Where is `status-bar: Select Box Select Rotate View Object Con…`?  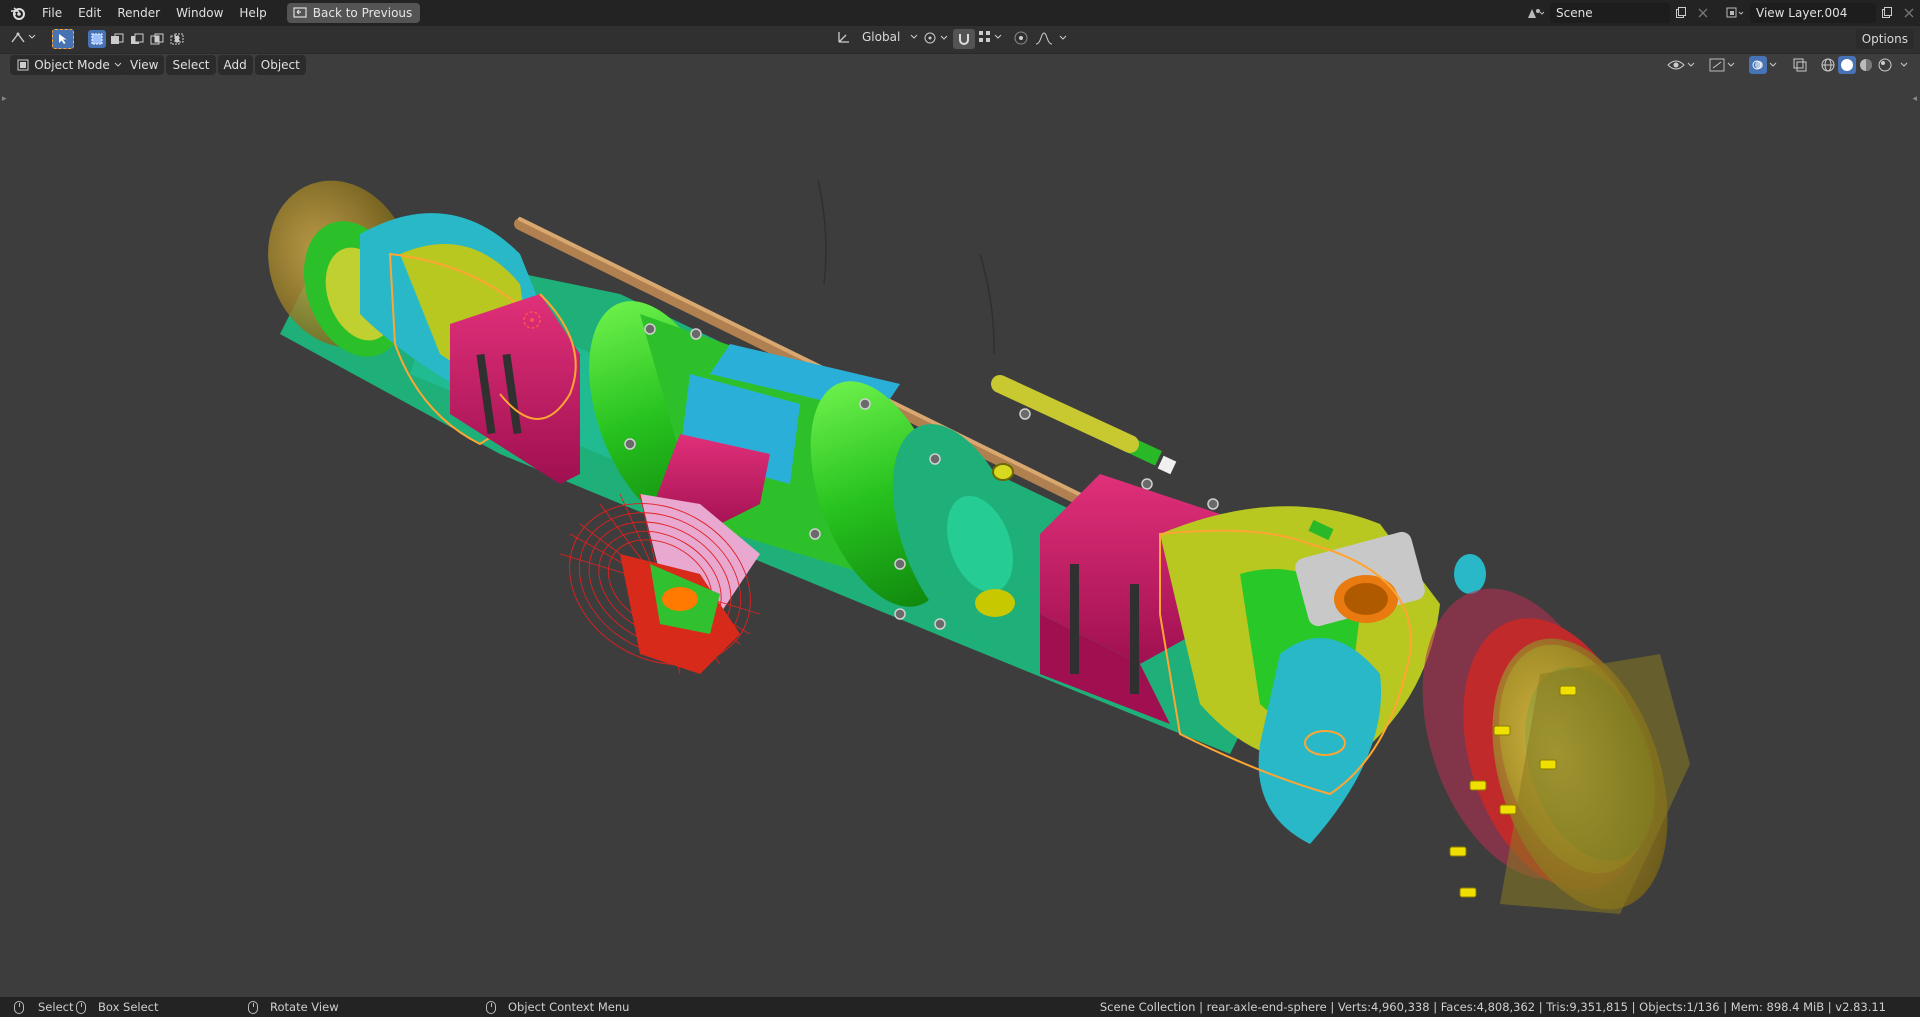
status-bar: Select Box Select Rotate View Object Con… is located at coordinates (960, 1007).